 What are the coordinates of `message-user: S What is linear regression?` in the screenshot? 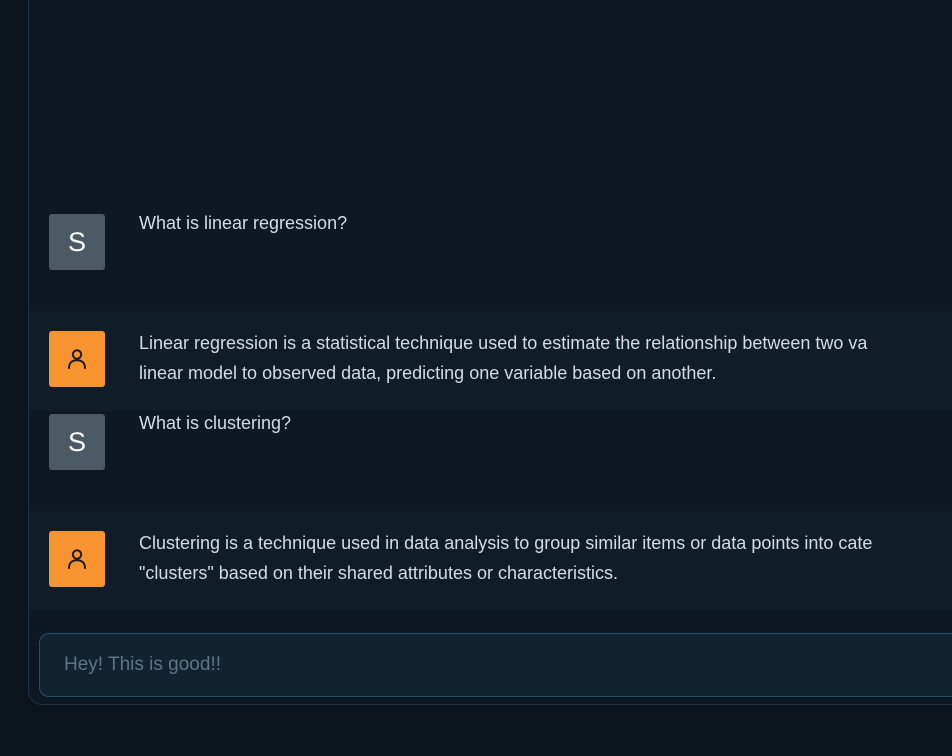 It's located at (490, 261).